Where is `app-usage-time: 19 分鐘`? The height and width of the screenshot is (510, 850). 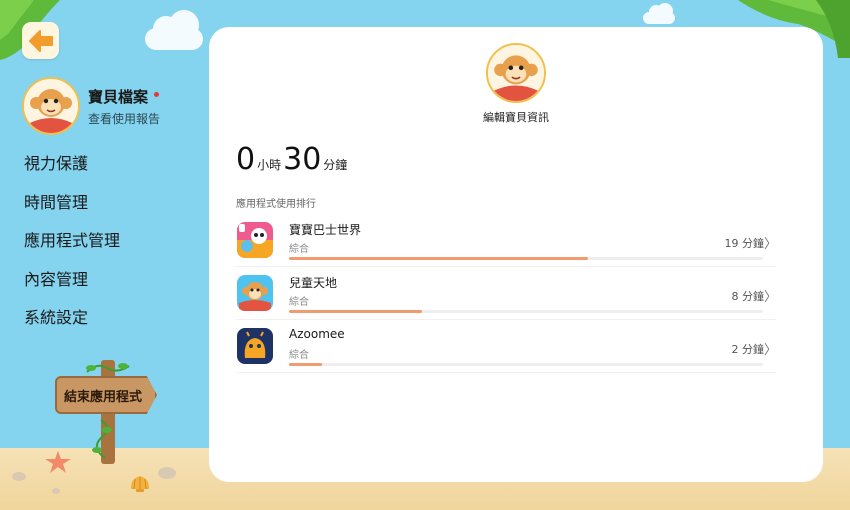 app-usage-time: 19 分鐘 is located at coordinates (744, 243).